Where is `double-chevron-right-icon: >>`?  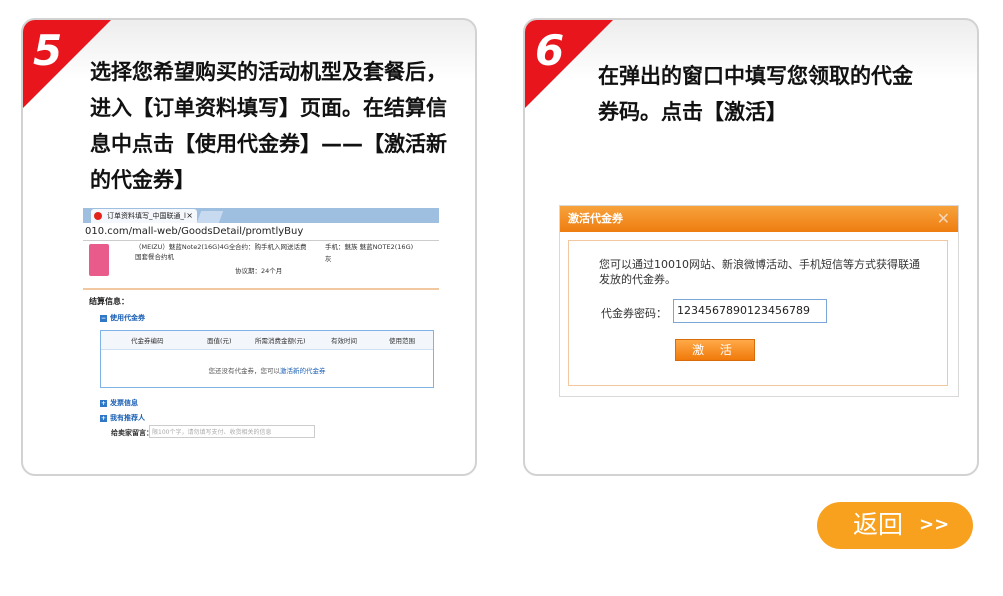 double-chevron-right-icon: >> is located at coordinates (934, 524).